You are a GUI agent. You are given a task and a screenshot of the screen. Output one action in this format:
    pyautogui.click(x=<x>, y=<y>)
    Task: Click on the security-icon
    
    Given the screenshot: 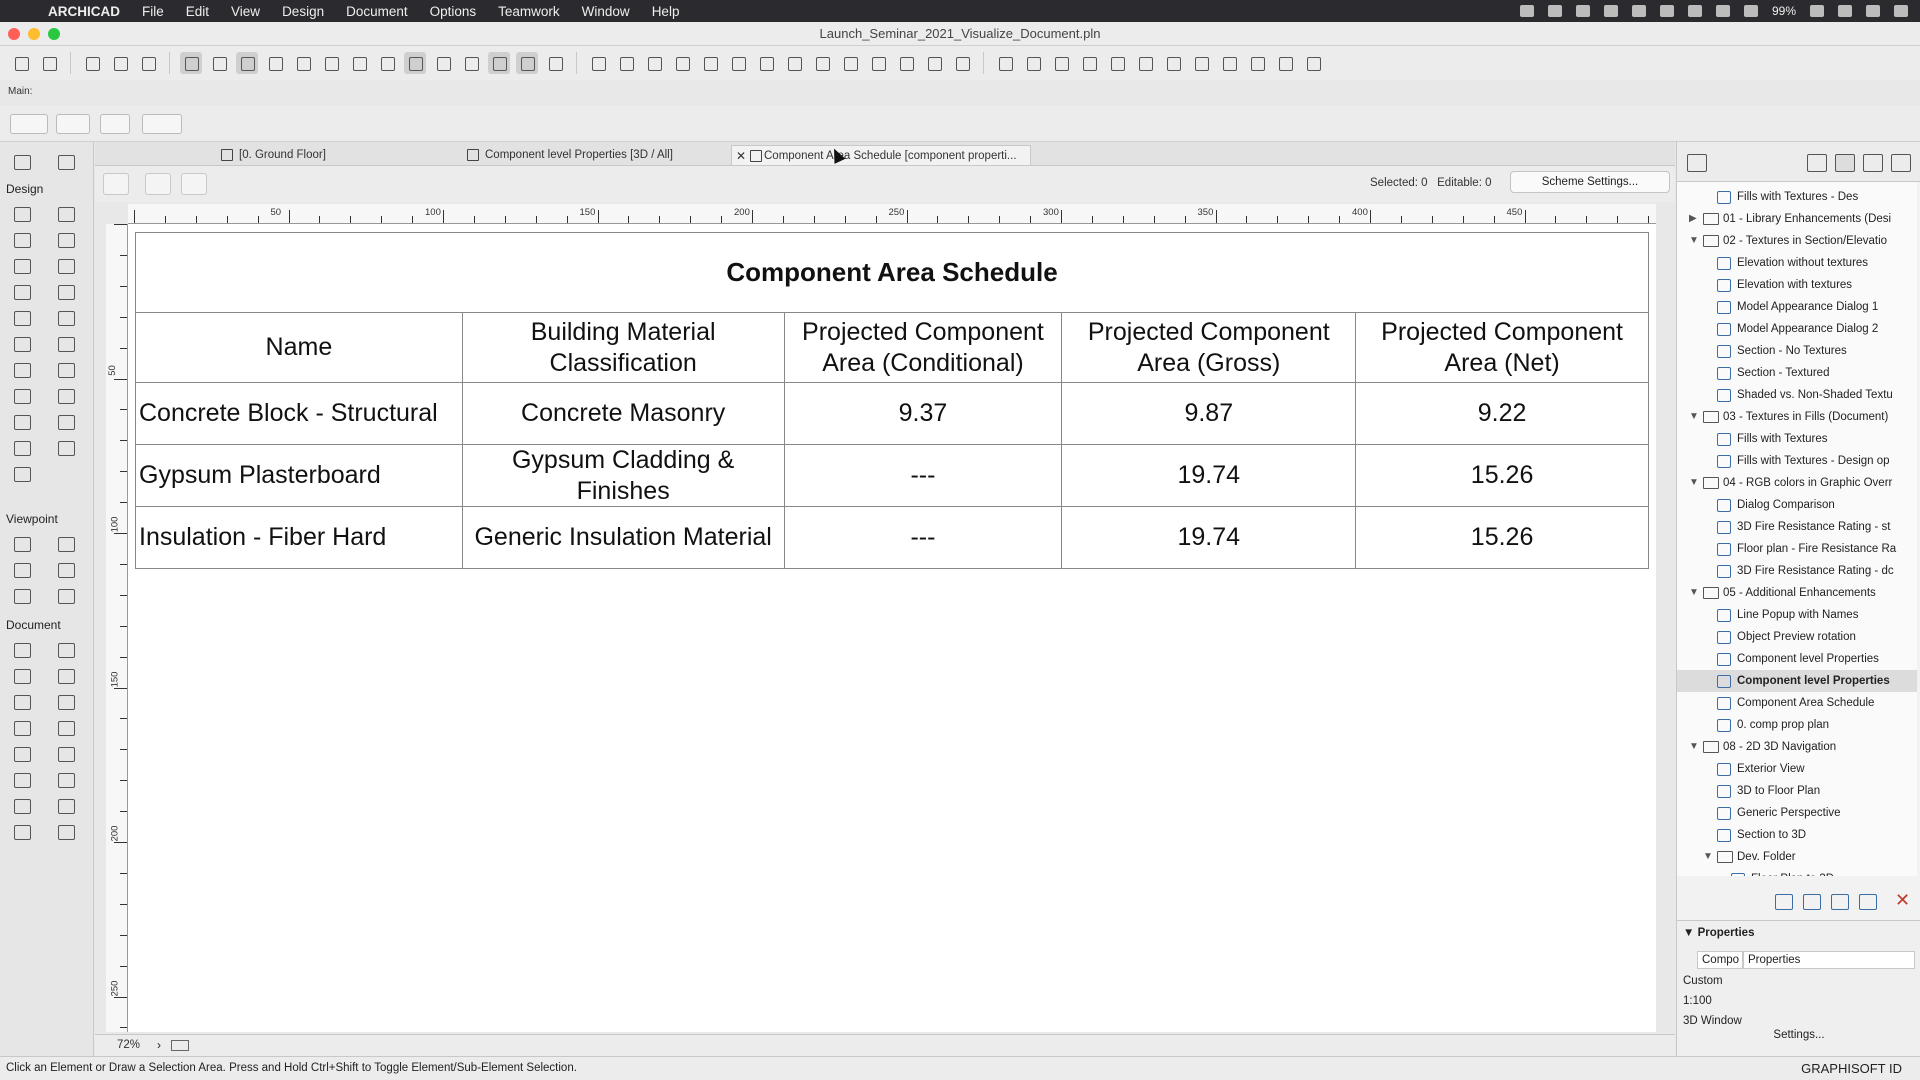 What is the action you would take?
    pyautogui.click(x=1610, y=11)
    